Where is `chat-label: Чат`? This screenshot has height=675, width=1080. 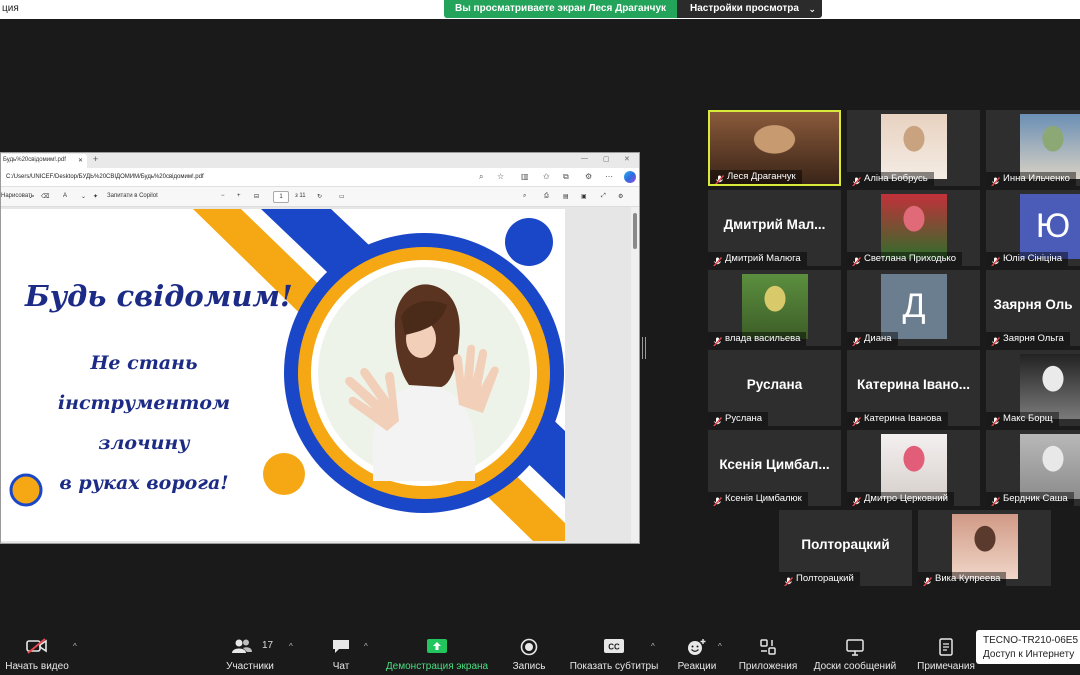
chat-label: Чат is located at coordinates (341, 666).